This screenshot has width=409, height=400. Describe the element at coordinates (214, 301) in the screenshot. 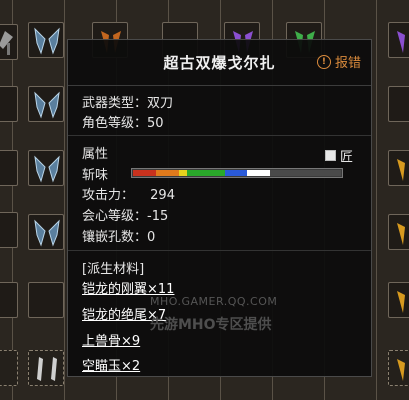

I see `watermark-url: MHO.GAMER.QQ.COM` at that location.